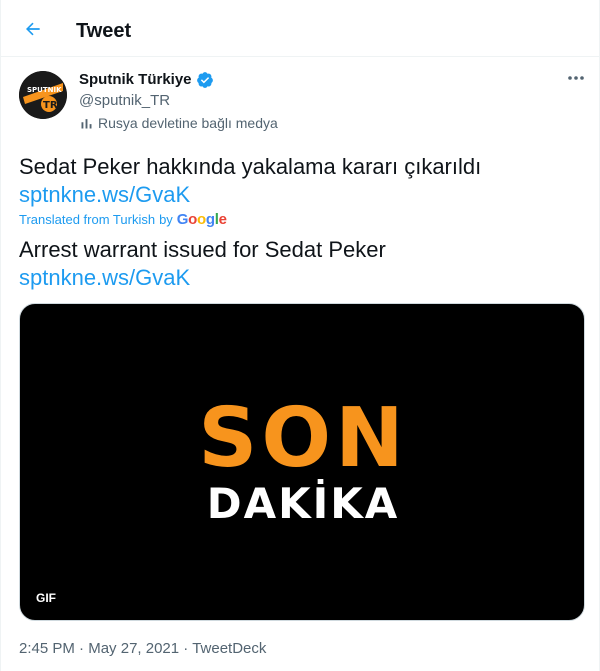  What do you see at coordinates (46, 598) in the screenshot?
I see `gif-badge: GIF` at bounding box center [46, 598].